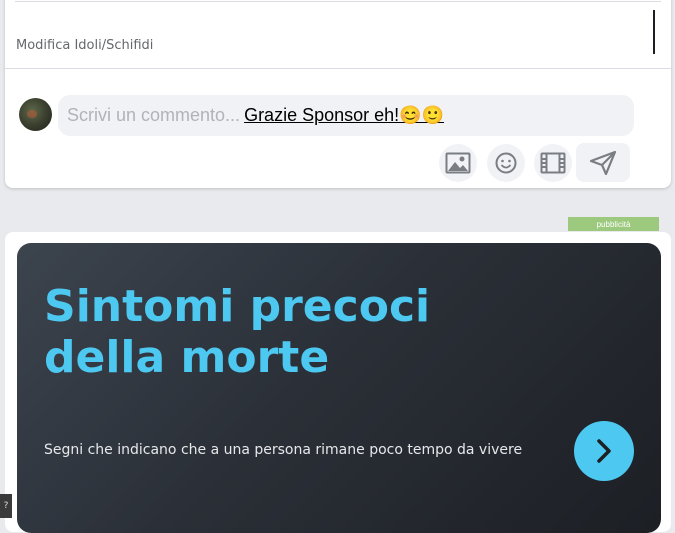 The width and height of the screenshot is (675, 533). Describe the element at coordinates (654, 32) in the screenshot. I see `scrollbar` at that location.